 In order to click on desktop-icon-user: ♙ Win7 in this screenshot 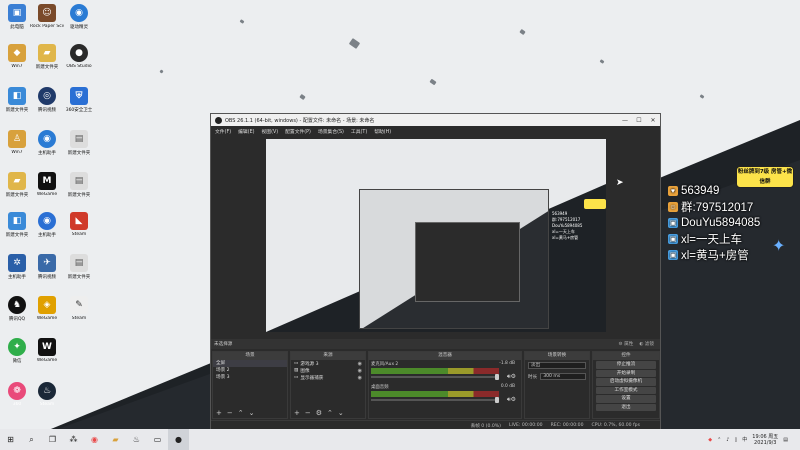, I will do `click(17, 142)`.